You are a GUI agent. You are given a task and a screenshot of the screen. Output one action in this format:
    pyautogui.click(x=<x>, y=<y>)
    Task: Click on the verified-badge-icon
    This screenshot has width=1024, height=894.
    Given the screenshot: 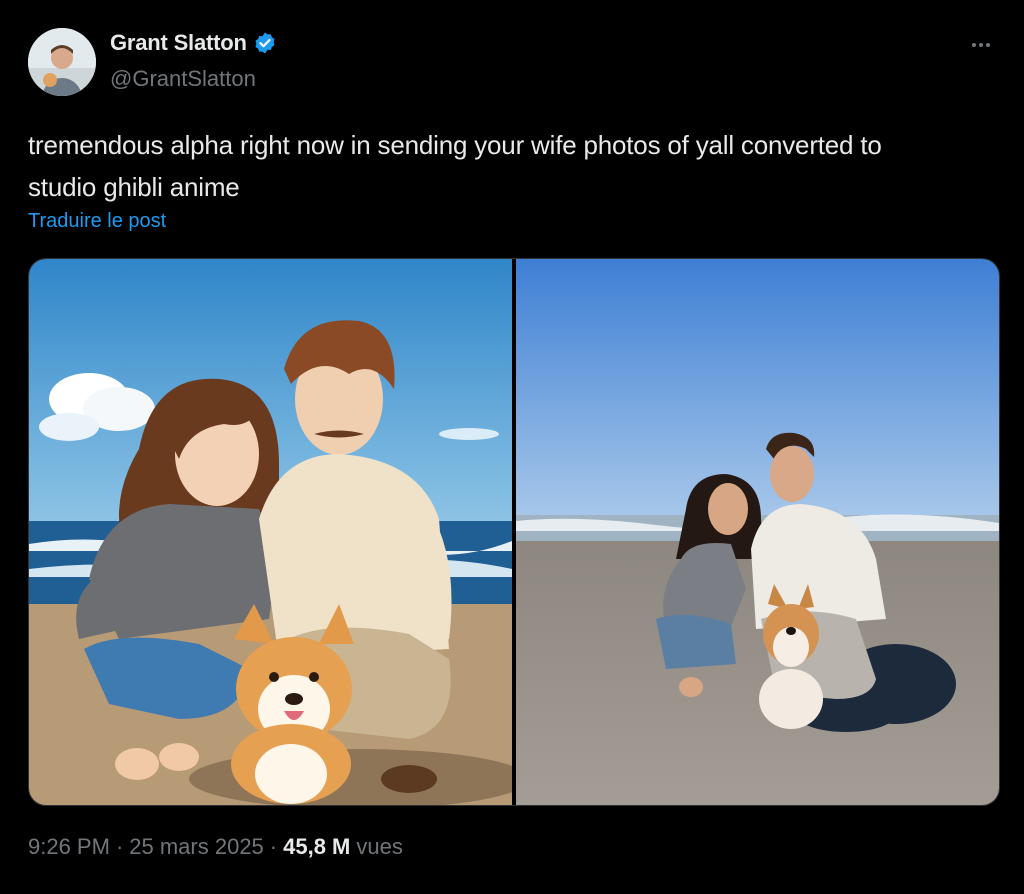 What is the action you would take?
    pyautogui.click(x=265, y=43)
    